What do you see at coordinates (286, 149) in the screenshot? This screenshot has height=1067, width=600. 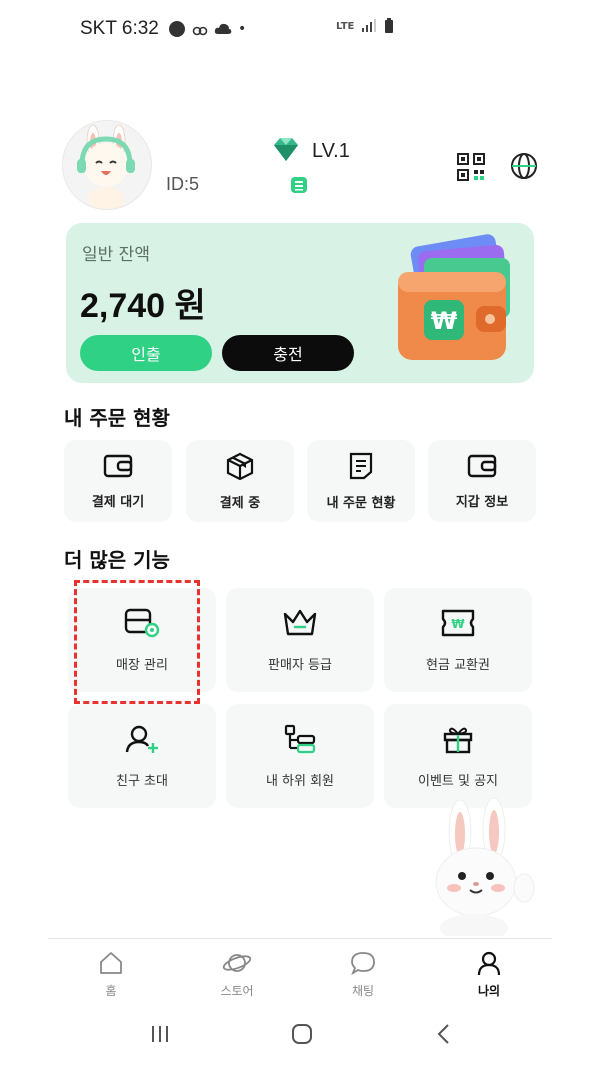 I see `diamond-icon` at bounding box center [286, 149].